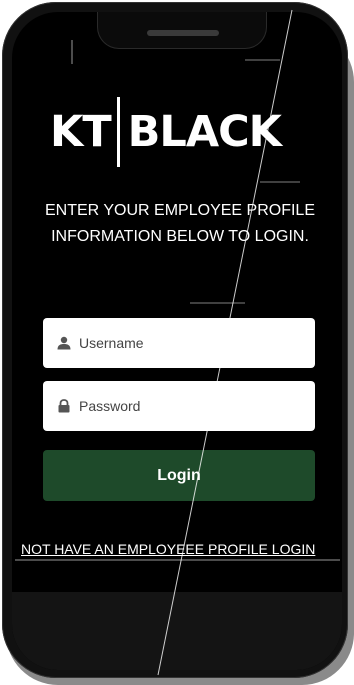 The height and width of the screenshot is (685, 354). I want to click on username-field, so click(179, 343).